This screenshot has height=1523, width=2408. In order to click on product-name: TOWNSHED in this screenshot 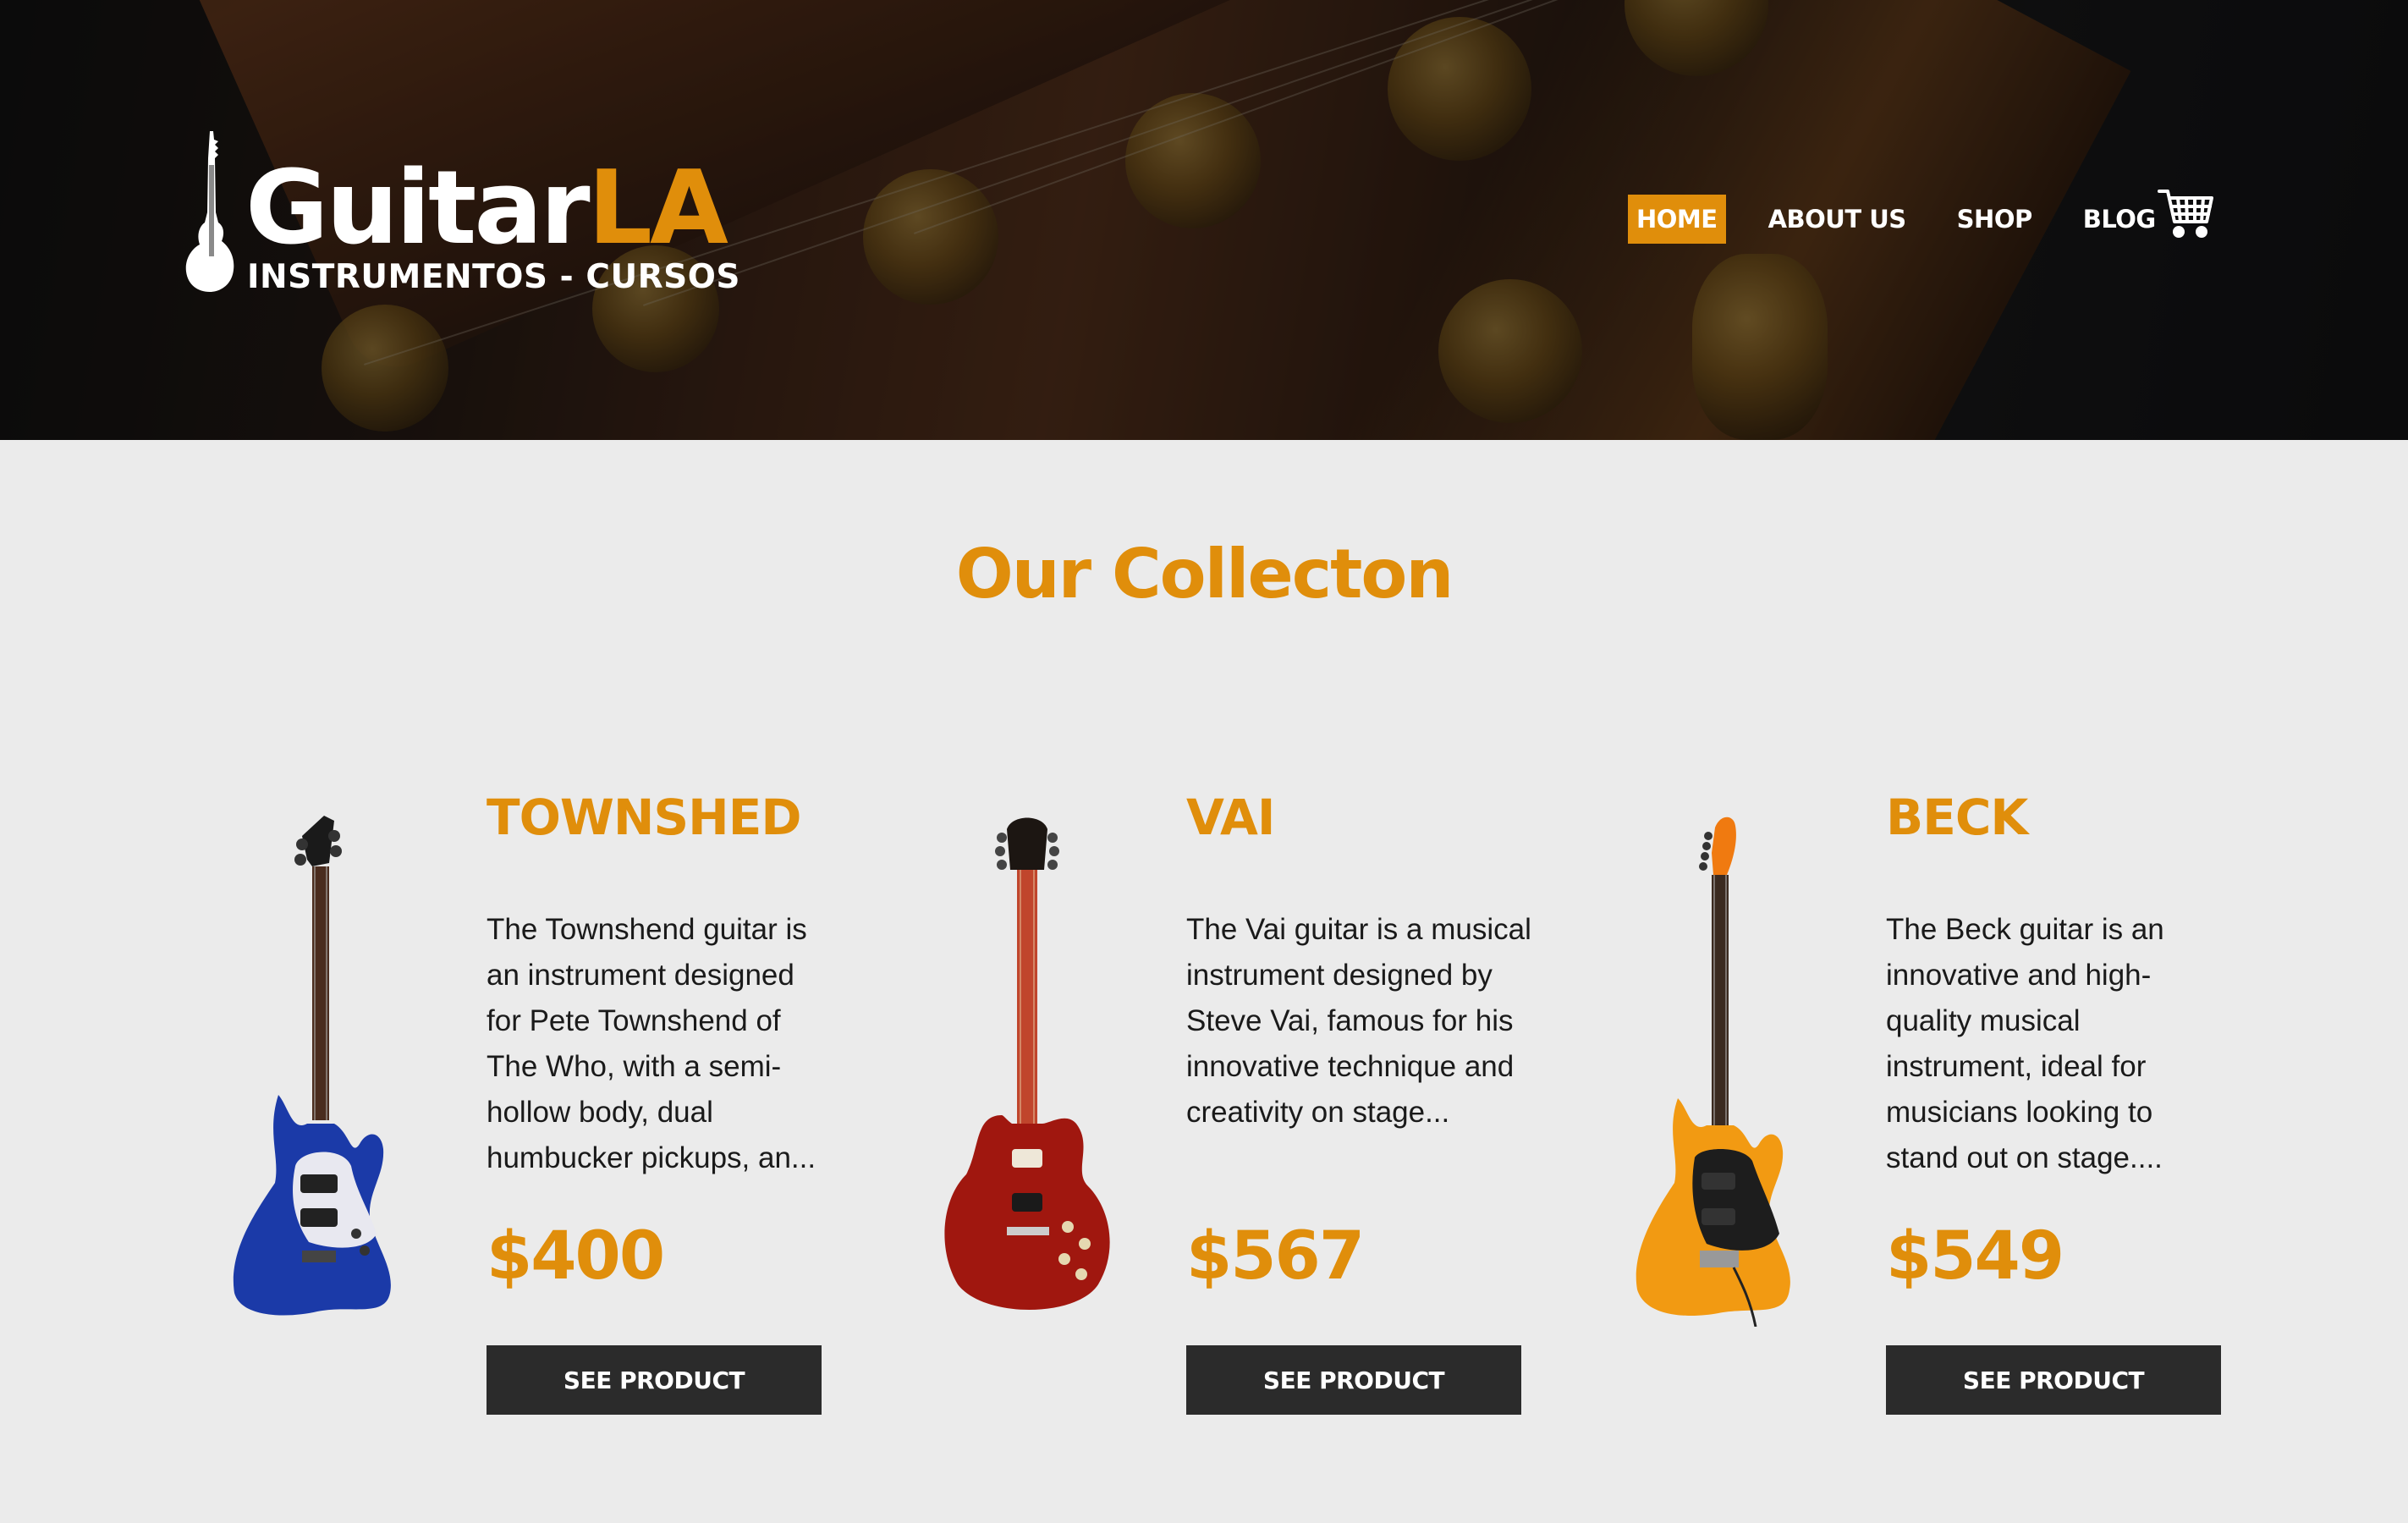, I will do `click(644, 818)`.